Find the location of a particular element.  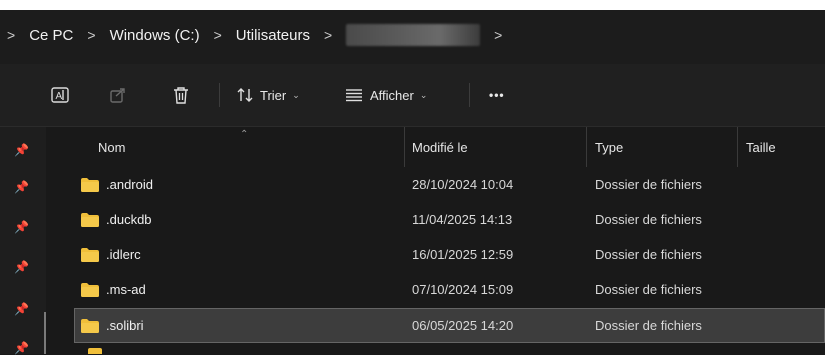

nav-selection-indicator is located at coordinates (45, 333).